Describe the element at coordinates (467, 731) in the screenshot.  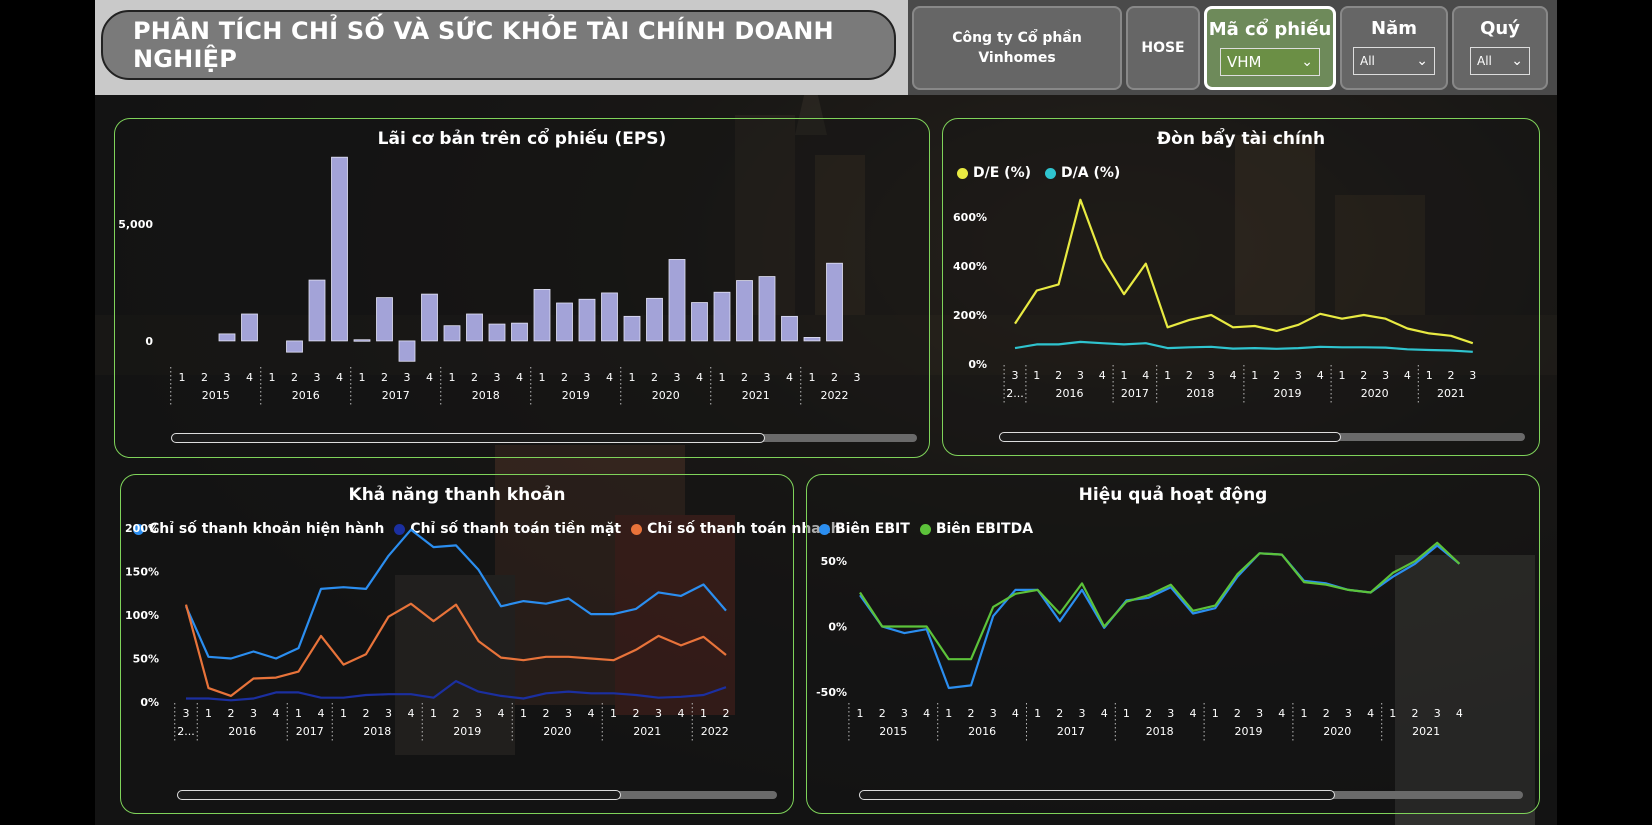
I see `x-tick-year-label: 2019` at that location.